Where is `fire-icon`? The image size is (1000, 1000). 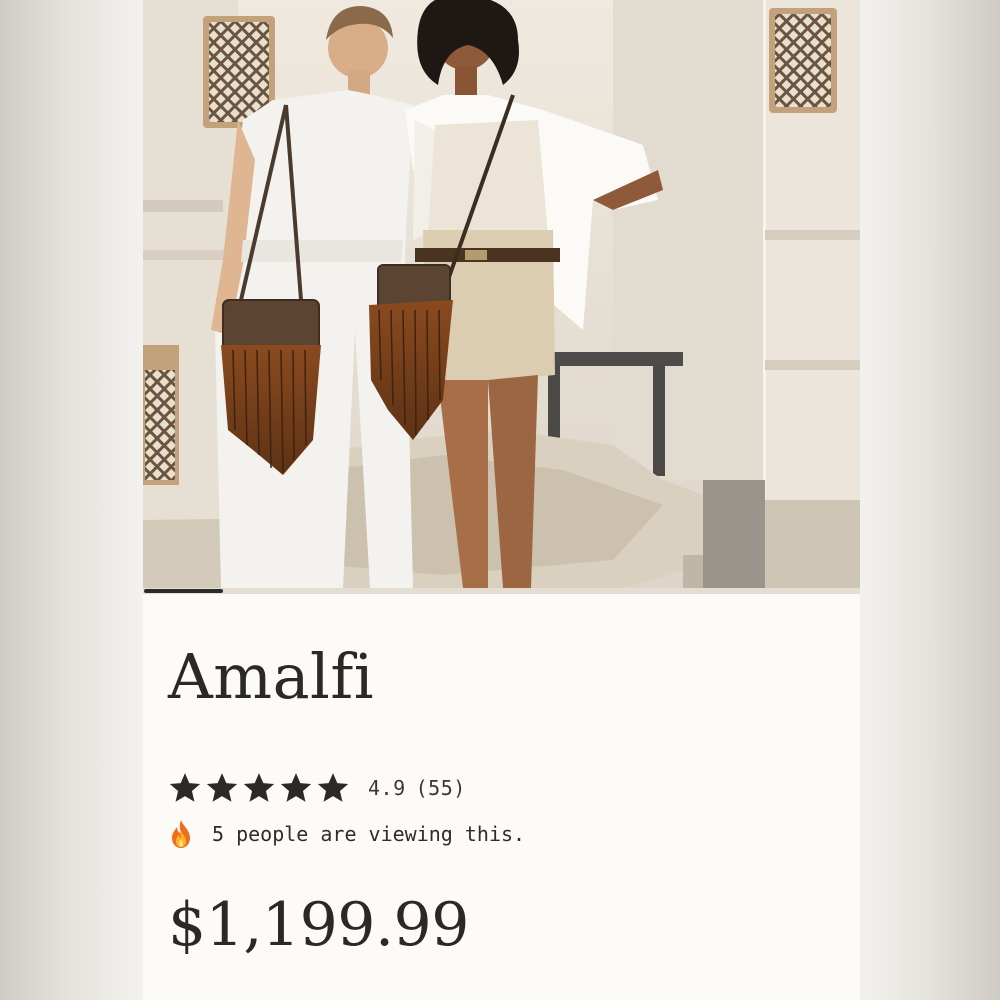 fire-icon is located at coordinates (181, 834).